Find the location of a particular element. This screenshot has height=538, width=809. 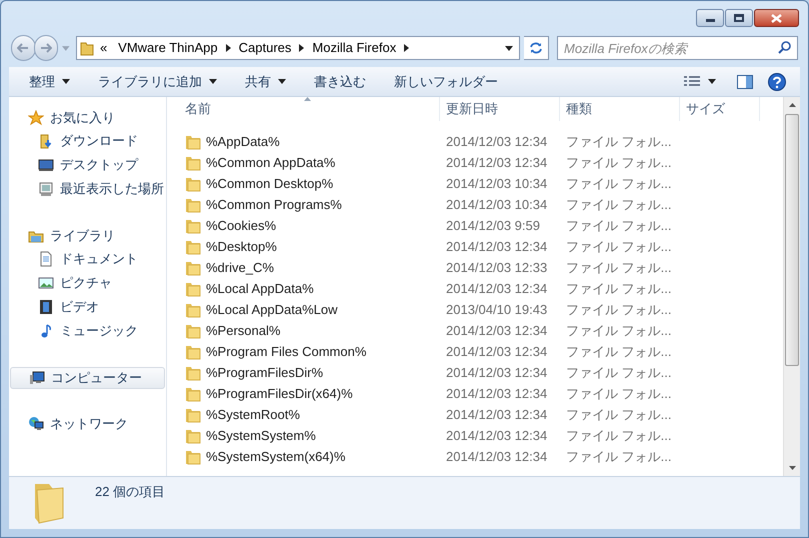

search-field: Mozilla Firefoxの検索 is located at coordinates (677, 48).